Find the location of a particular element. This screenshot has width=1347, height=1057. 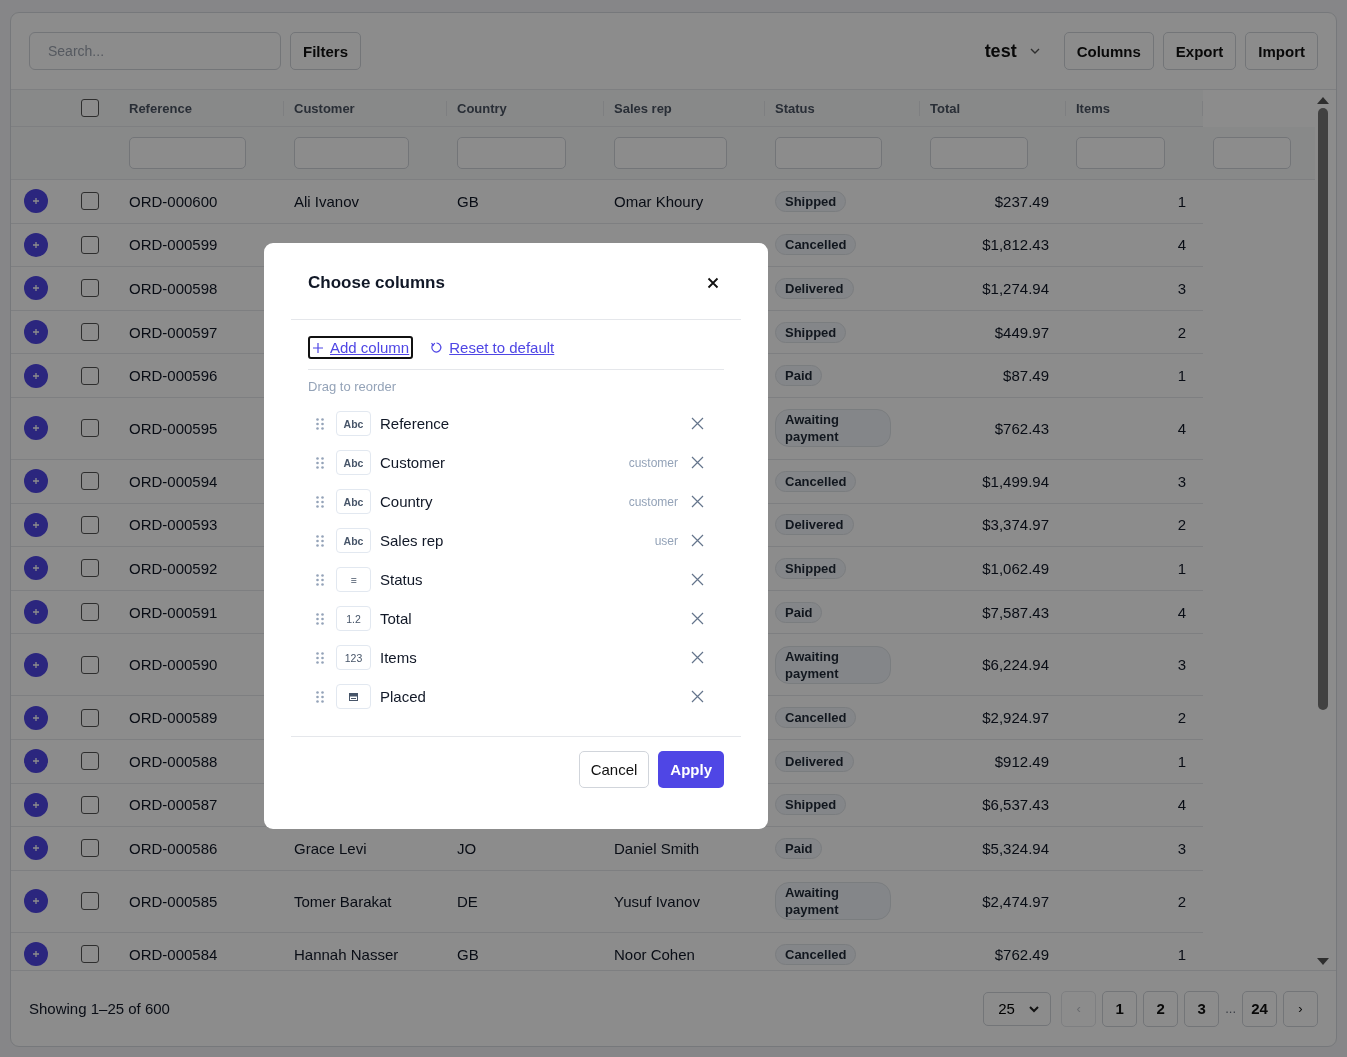

type-tag: 123 is located at coordinates (353, 657).